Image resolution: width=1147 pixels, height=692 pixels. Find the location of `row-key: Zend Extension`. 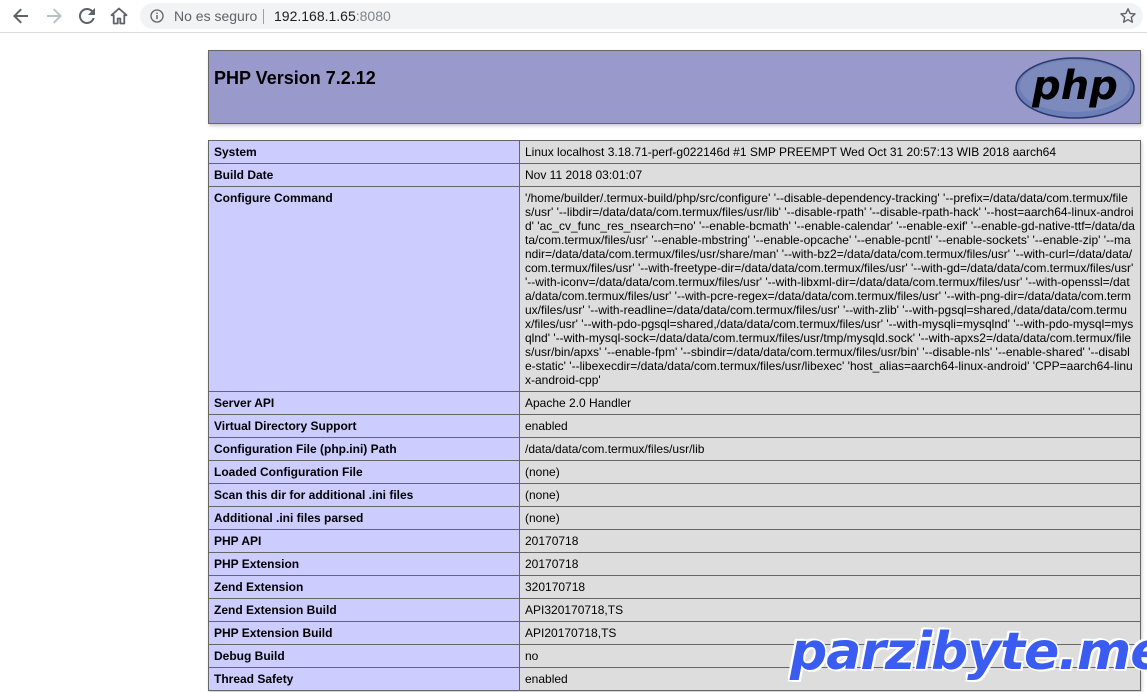

row-key: Zend Extension is located at coordinates (364, 587).